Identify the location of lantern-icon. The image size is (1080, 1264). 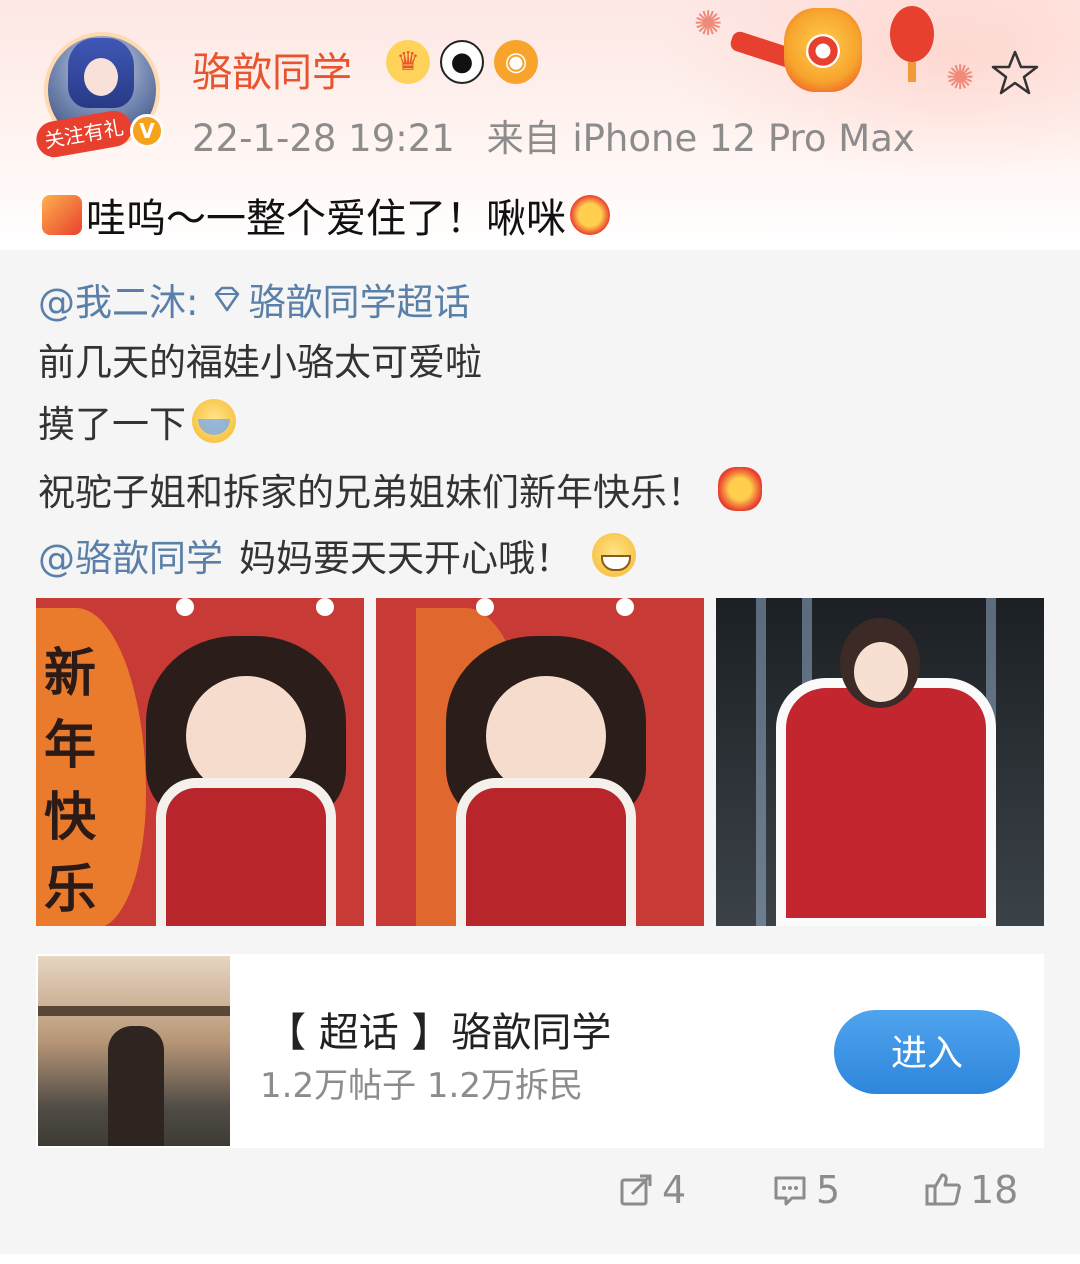
(912, 44).